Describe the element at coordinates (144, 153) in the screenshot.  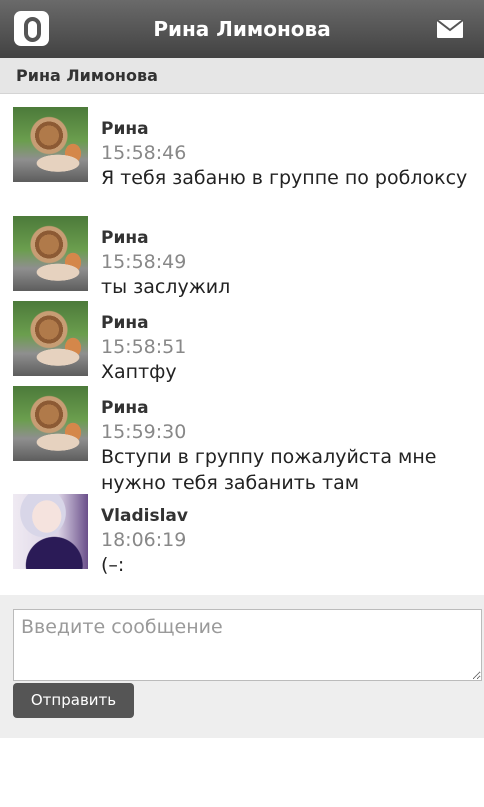
I see `message-time: 15:58:46` at that location.